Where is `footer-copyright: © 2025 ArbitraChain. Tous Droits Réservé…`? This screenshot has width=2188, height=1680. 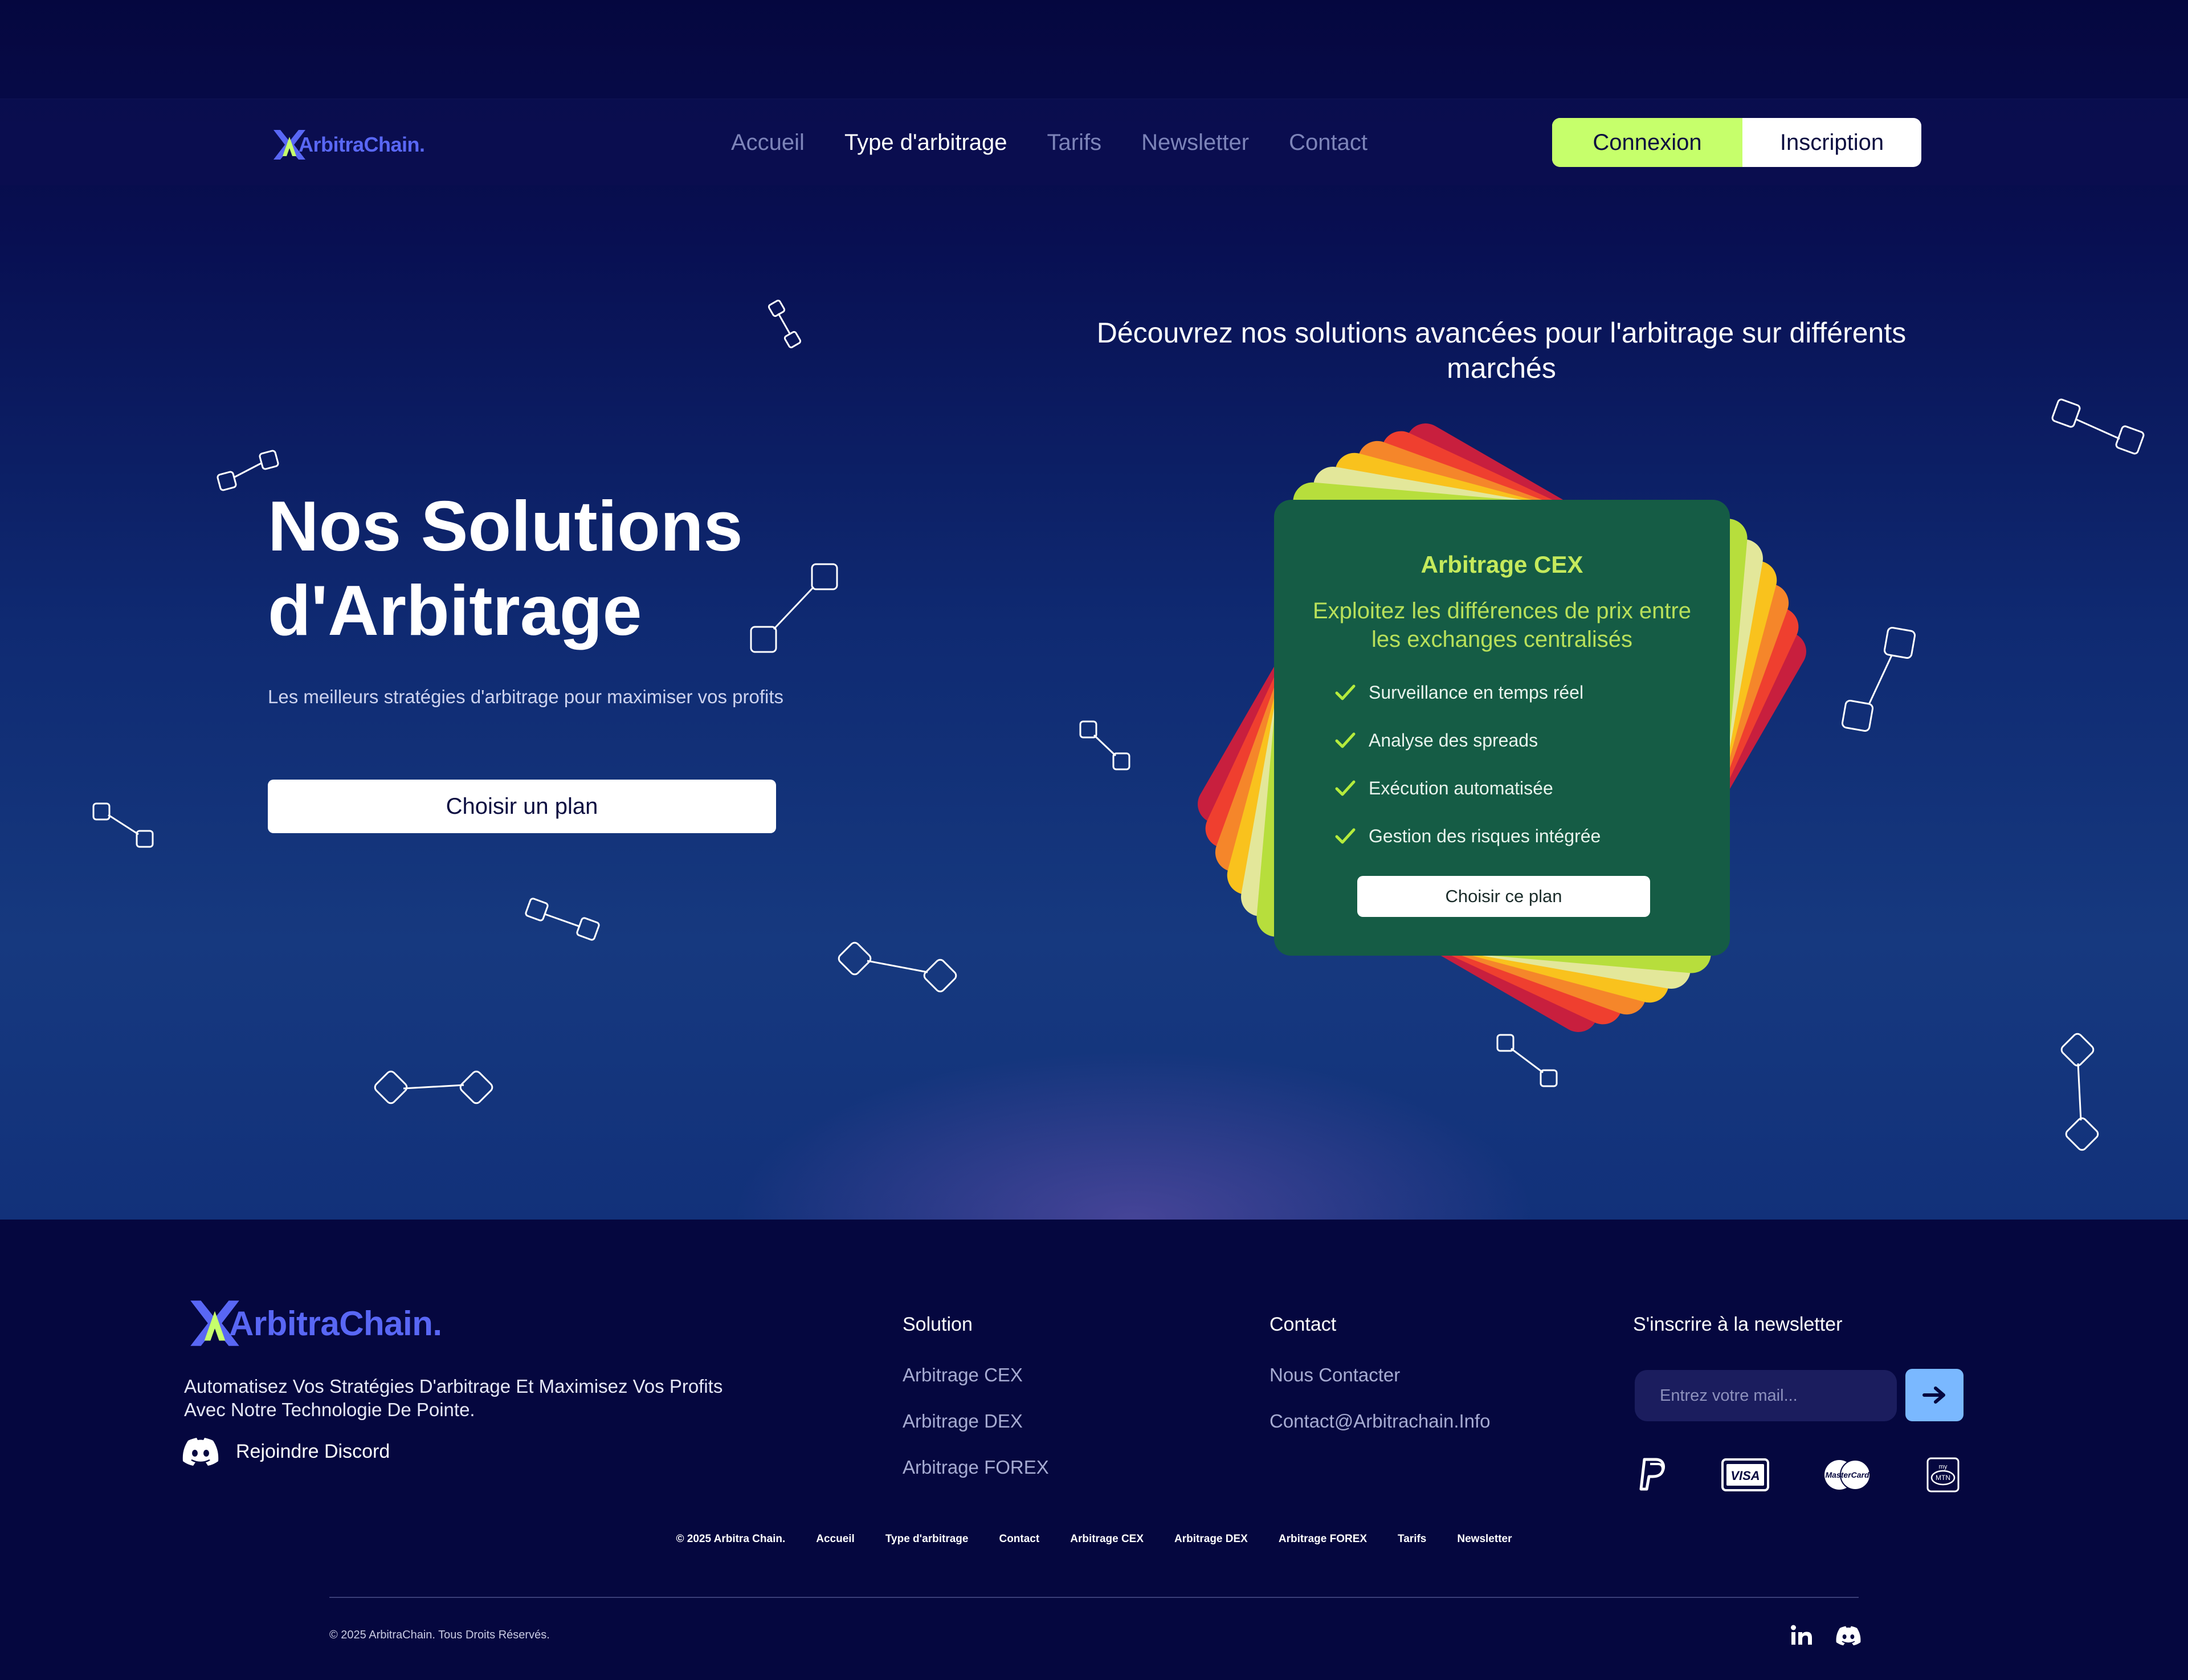 footer-copyright: © 2025 ArbitraChain. Tous Droits Réservé… is located at coordinates (440, 1635).